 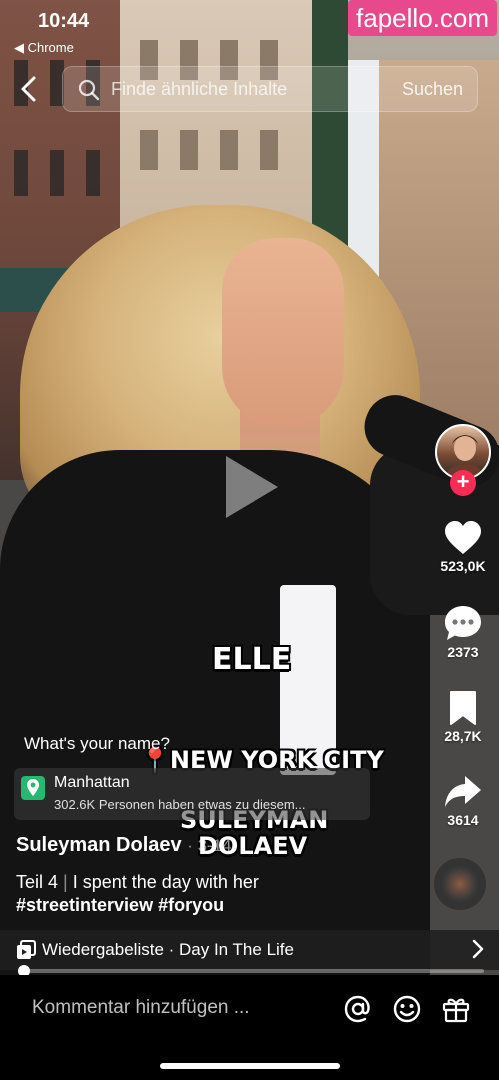 I want to click on location-pin-icon, so click(x=33, y=788).